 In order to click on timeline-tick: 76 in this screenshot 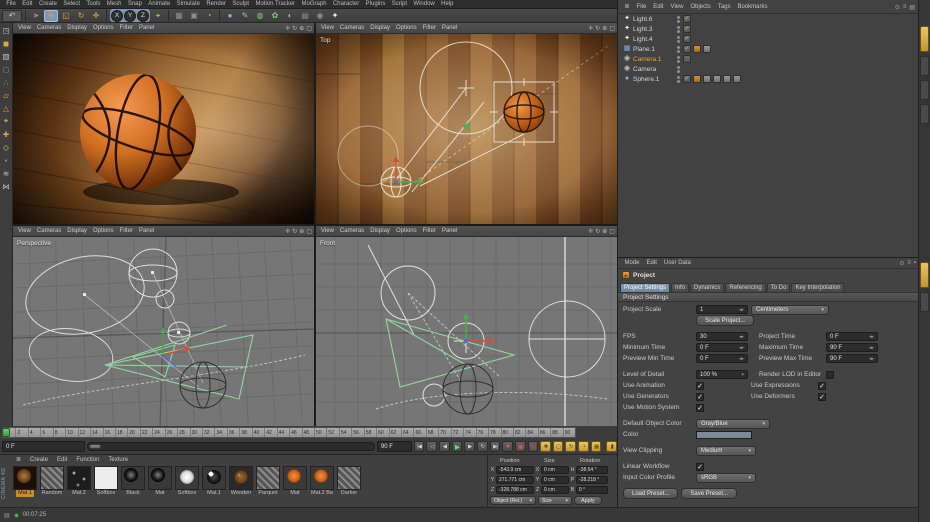, I will do `click(481, 432)`.